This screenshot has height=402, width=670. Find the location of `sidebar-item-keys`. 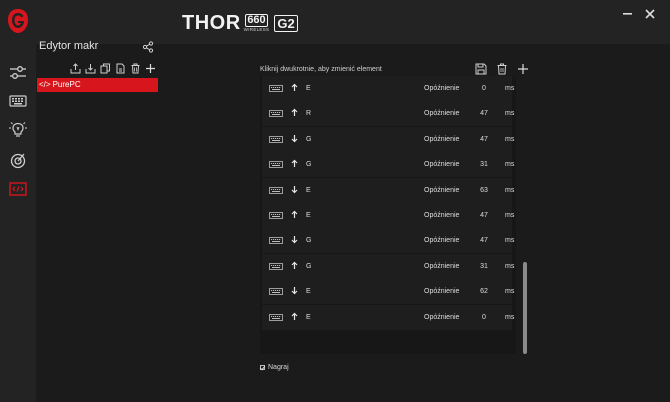

sidebar-item-keys is located at coordinates (18, 101).